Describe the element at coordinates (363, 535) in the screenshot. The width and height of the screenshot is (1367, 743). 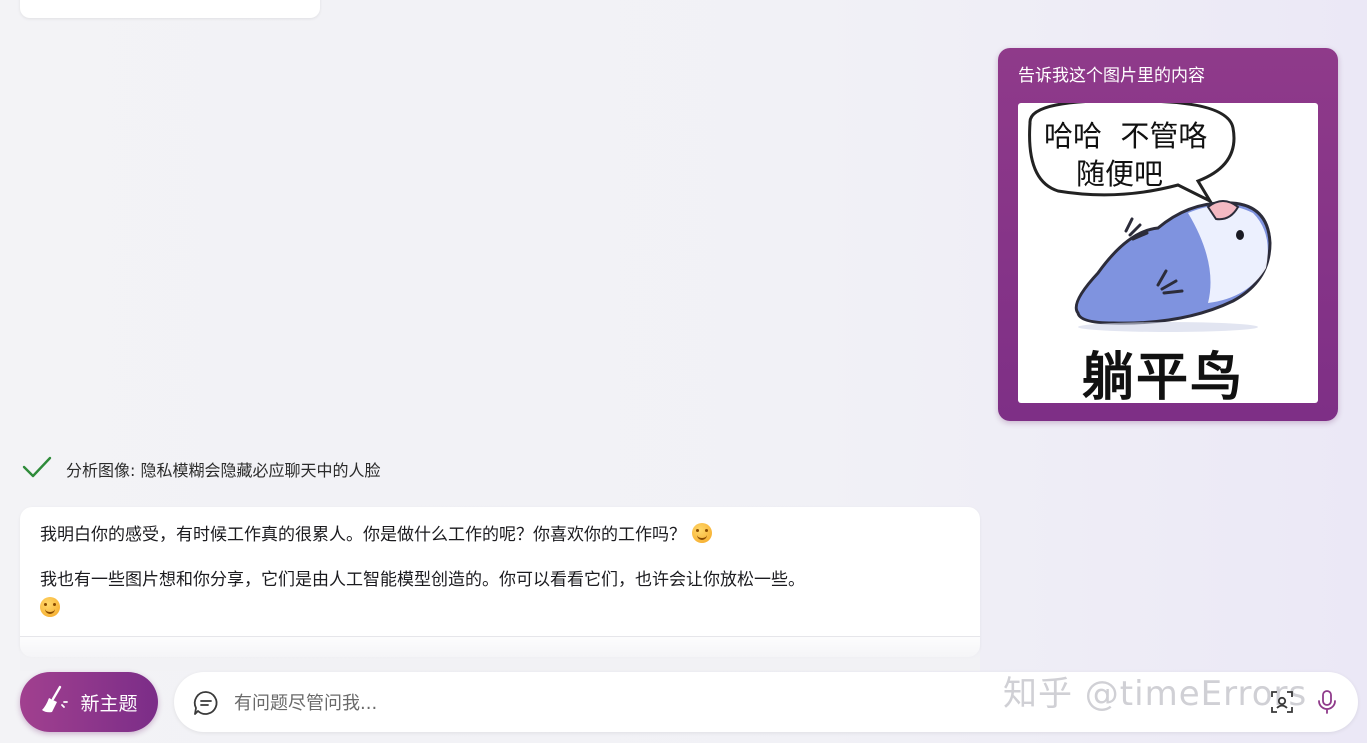
I see `bot-paragraph-1-text: 我明白你的感受，有时候工作真的很累人。你是做什么工作的呢？你喜欢你的工作吗？` at that location.